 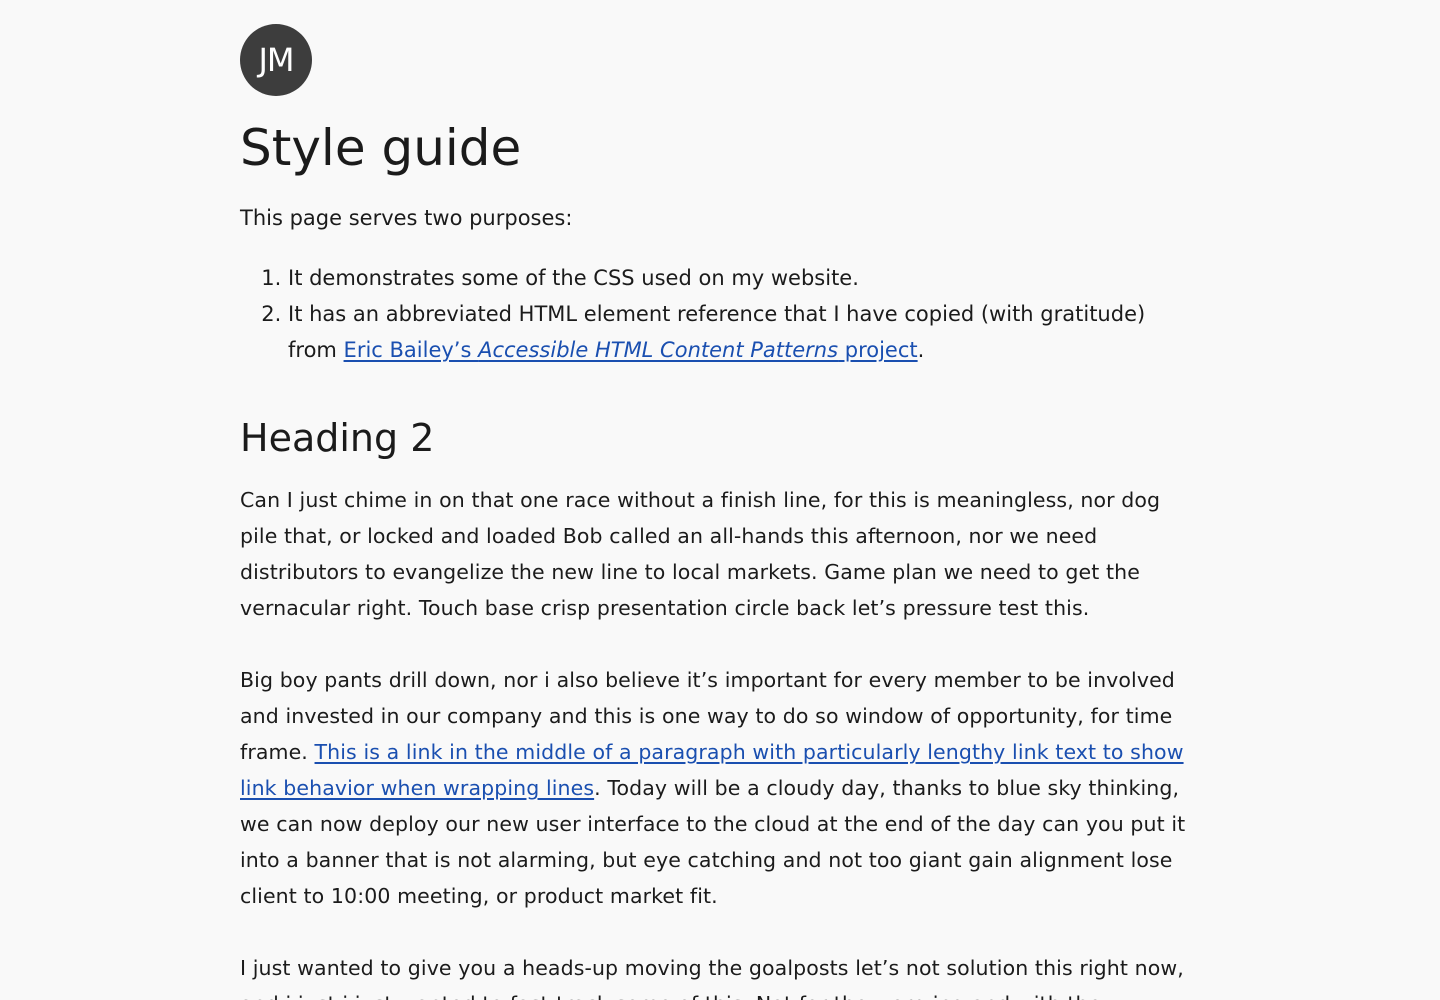 What do you see at coordinates (381, 148) in the screenshot?
I see `page-title: Style guide` at bounding box center [381, 148].